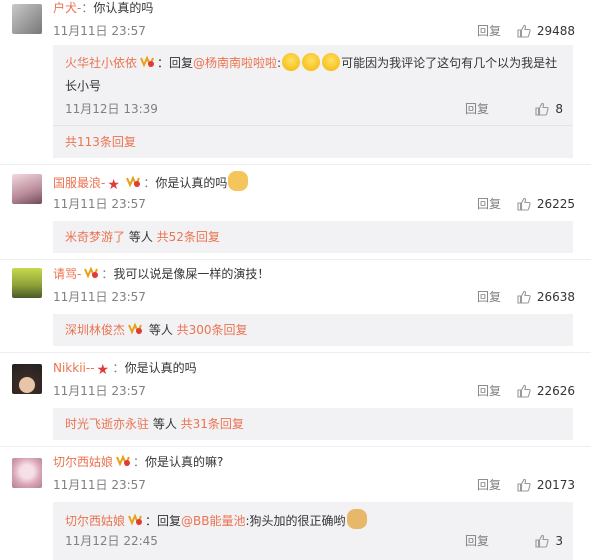 The image size is (591, 560). I want to click on sub-timestamp: 11月12日 22:45, so click(111, 541).